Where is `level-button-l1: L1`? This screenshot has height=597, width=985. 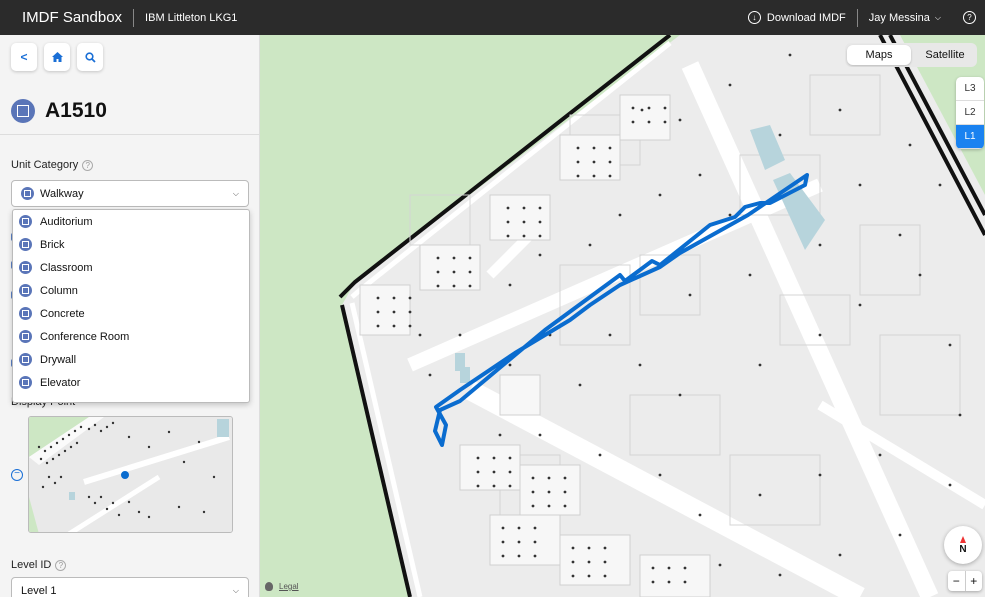 level-button-l1: L1 is located at coordinates (970, 137).